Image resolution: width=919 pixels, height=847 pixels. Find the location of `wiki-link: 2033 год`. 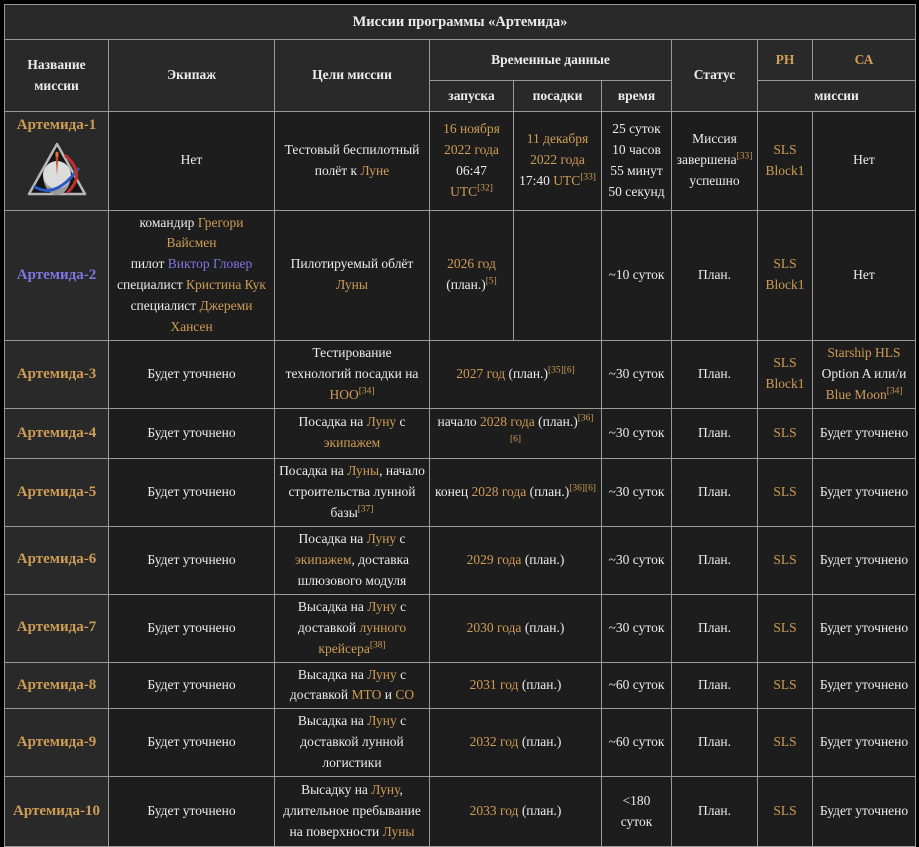

wiki-link: 2033 год is located at coordinates (494, 810).